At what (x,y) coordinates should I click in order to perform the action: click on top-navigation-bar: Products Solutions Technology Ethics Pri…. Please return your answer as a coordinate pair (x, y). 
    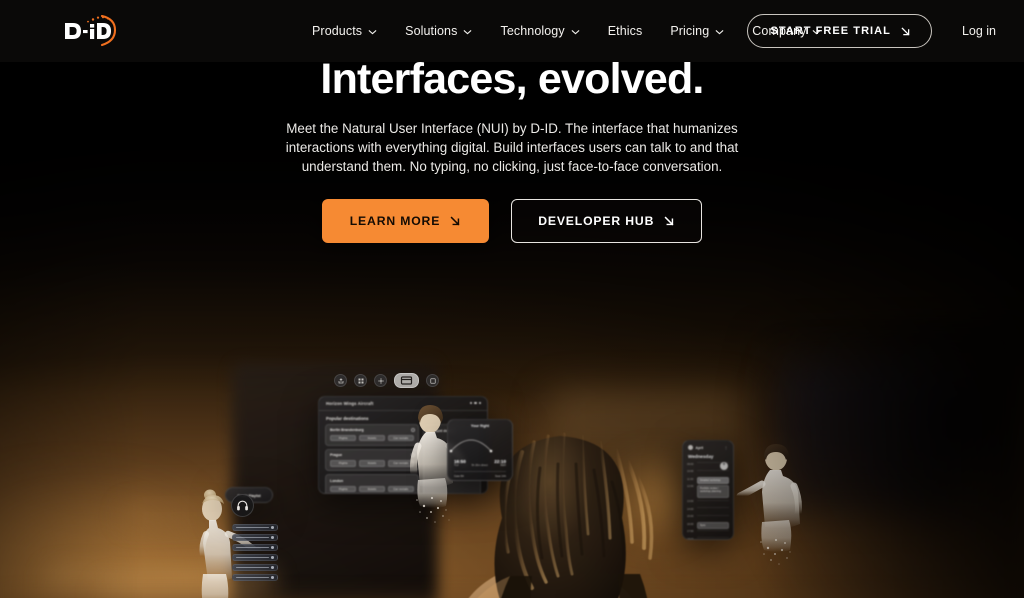
    Looking at the image, I should click on (512, 31).